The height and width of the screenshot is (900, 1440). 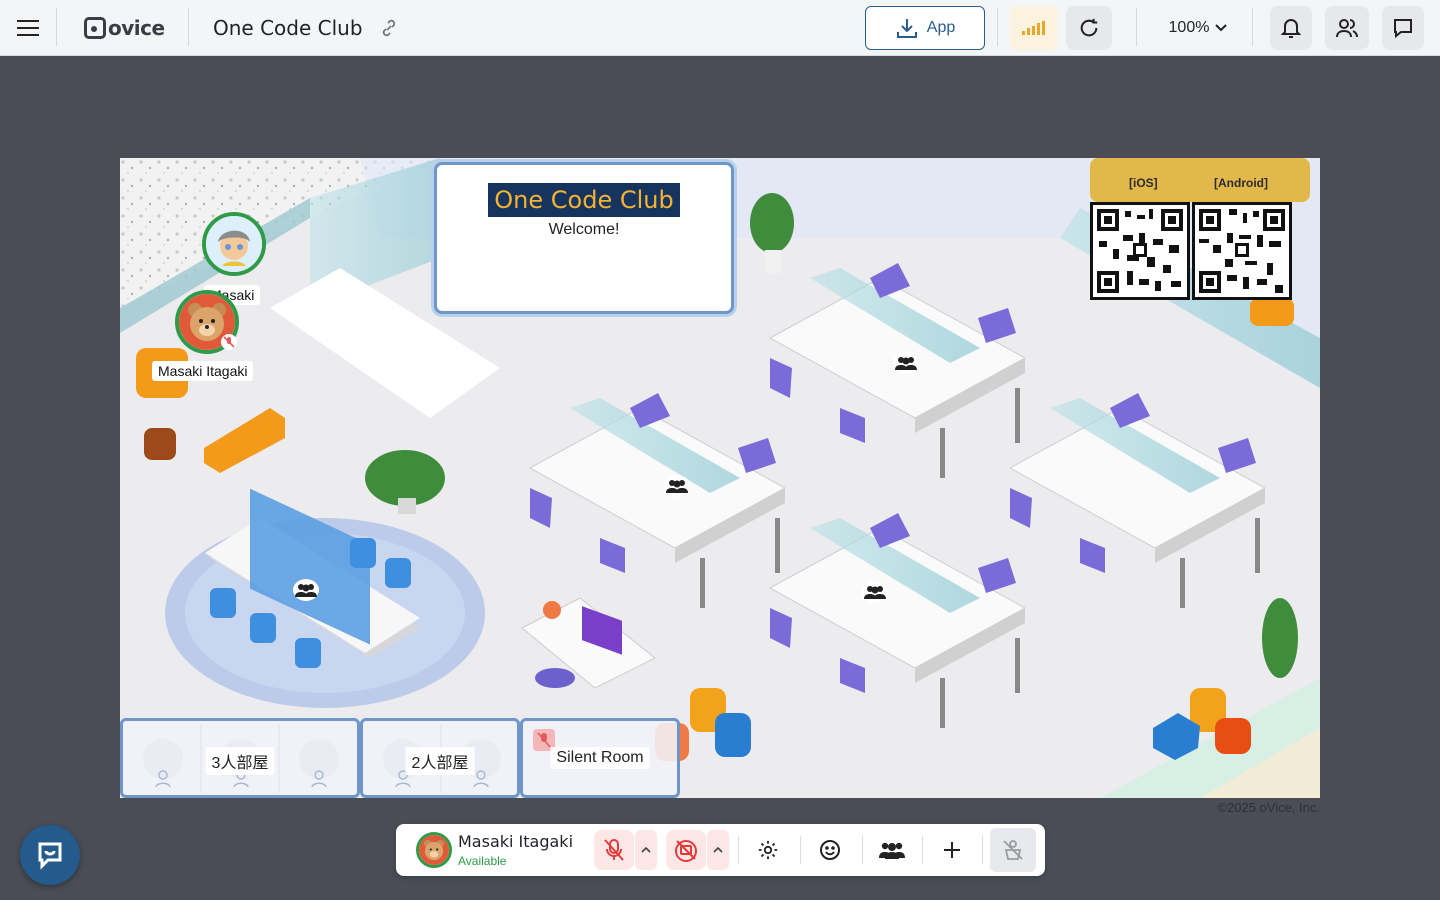 I want to click on qr-android-label: [Android], so click(x=1241, y=183).